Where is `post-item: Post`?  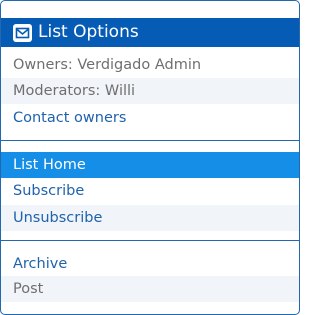
post-item: Post is located at coordinates (150, 289).